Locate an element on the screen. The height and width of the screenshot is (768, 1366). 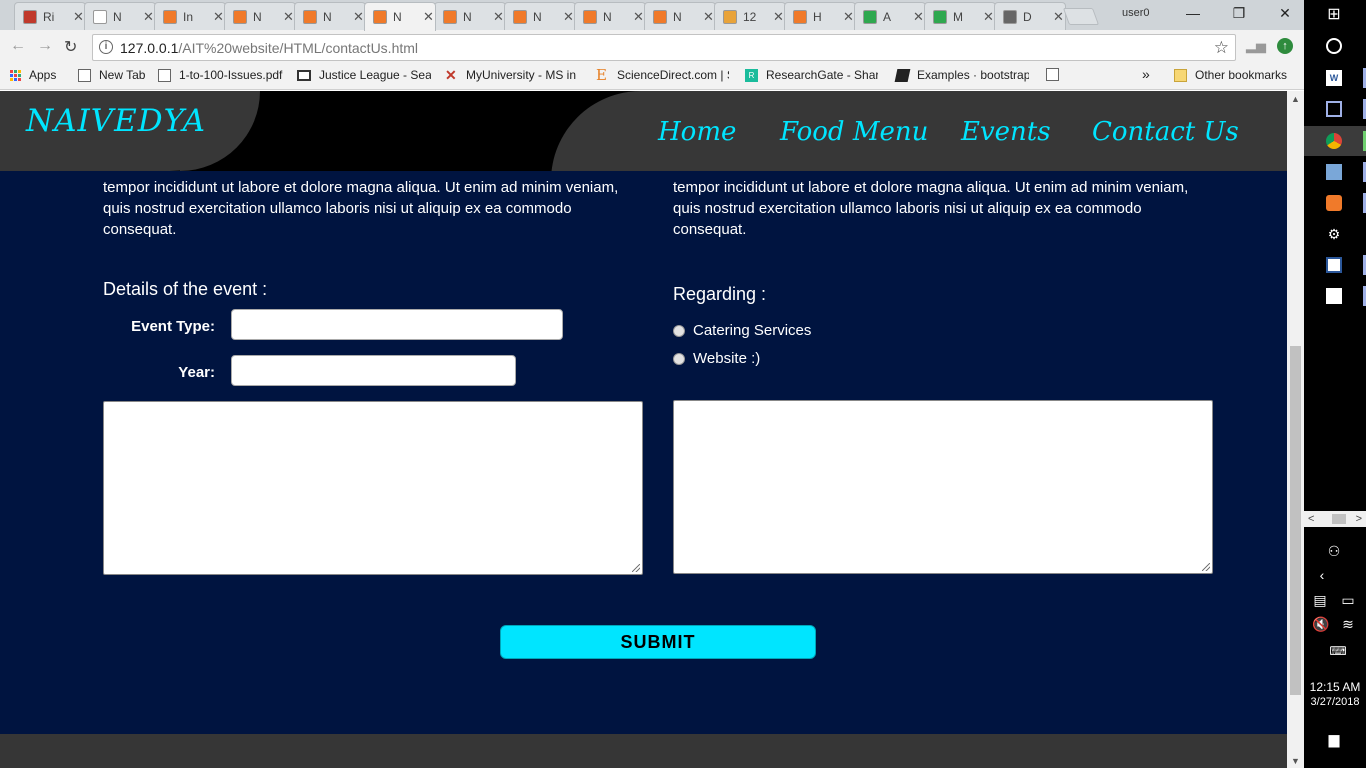
browser-tab: 12 ✕ is located at coordinates (750, 16).